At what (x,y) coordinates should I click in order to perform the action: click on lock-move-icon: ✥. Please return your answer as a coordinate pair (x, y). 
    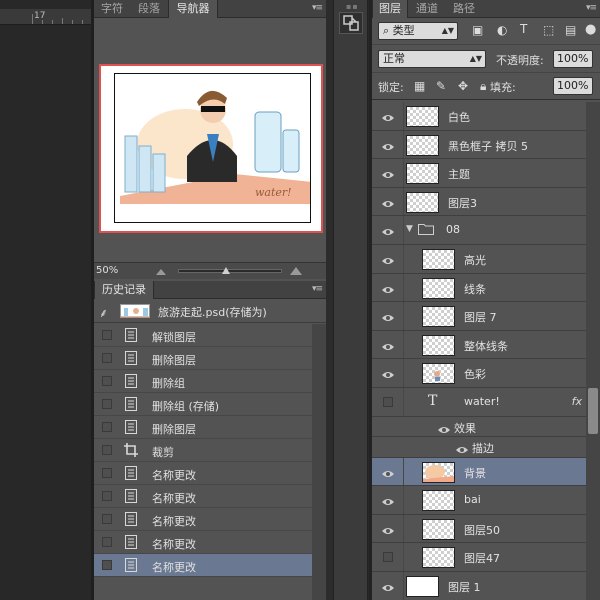
    Looking at the image, I should click on (463, 86).